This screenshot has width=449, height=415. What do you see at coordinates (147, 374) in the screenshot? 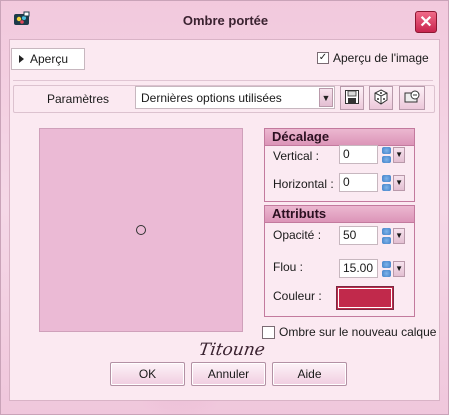
I see `ok-button: OK` at bounding box center [147, 374].